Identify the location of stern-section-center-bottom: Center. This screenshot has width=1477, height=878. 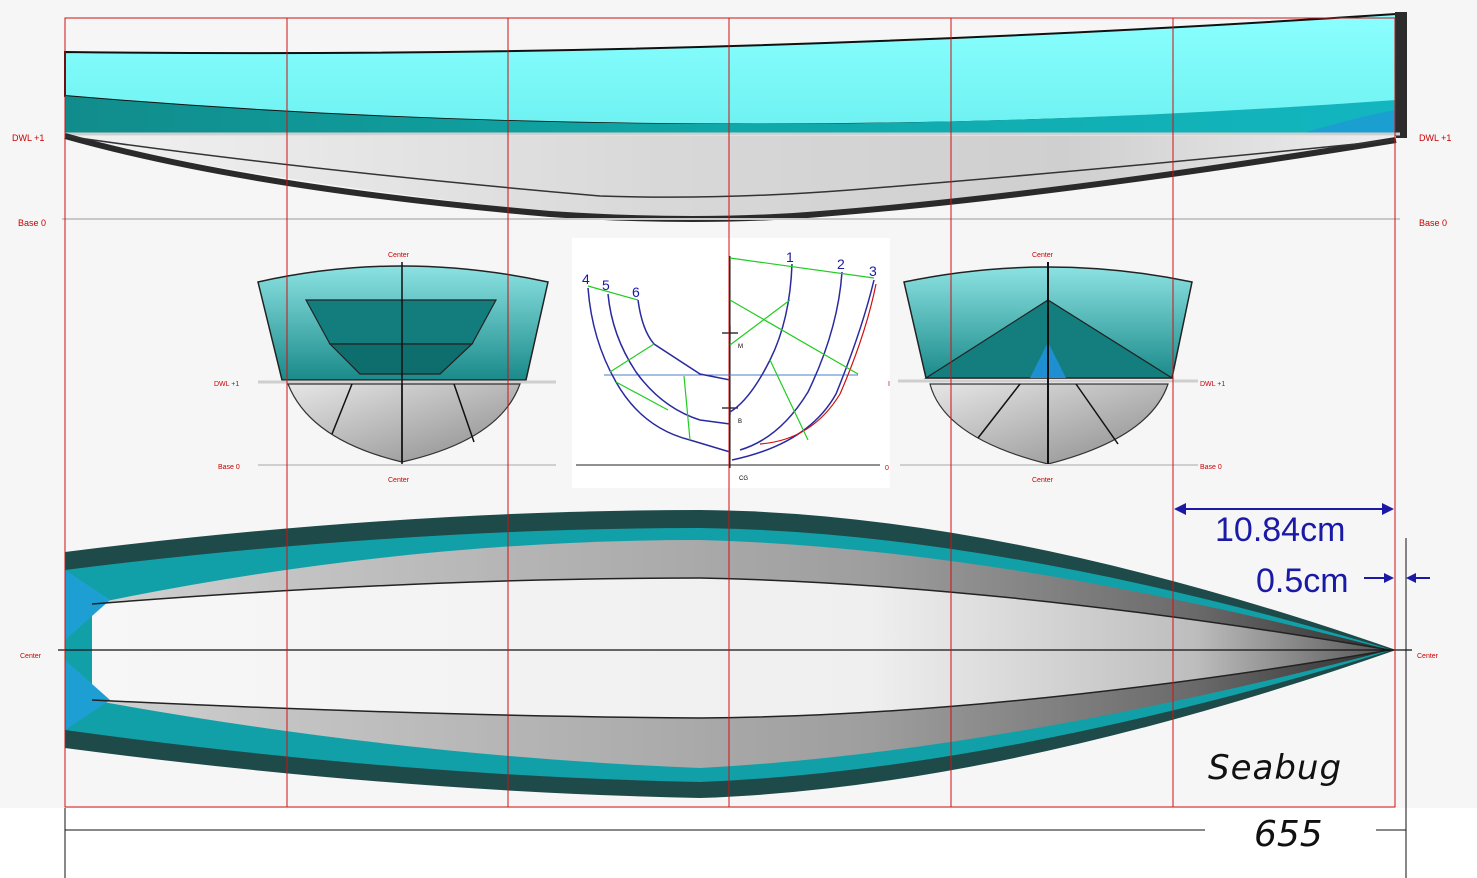
(399, 480).